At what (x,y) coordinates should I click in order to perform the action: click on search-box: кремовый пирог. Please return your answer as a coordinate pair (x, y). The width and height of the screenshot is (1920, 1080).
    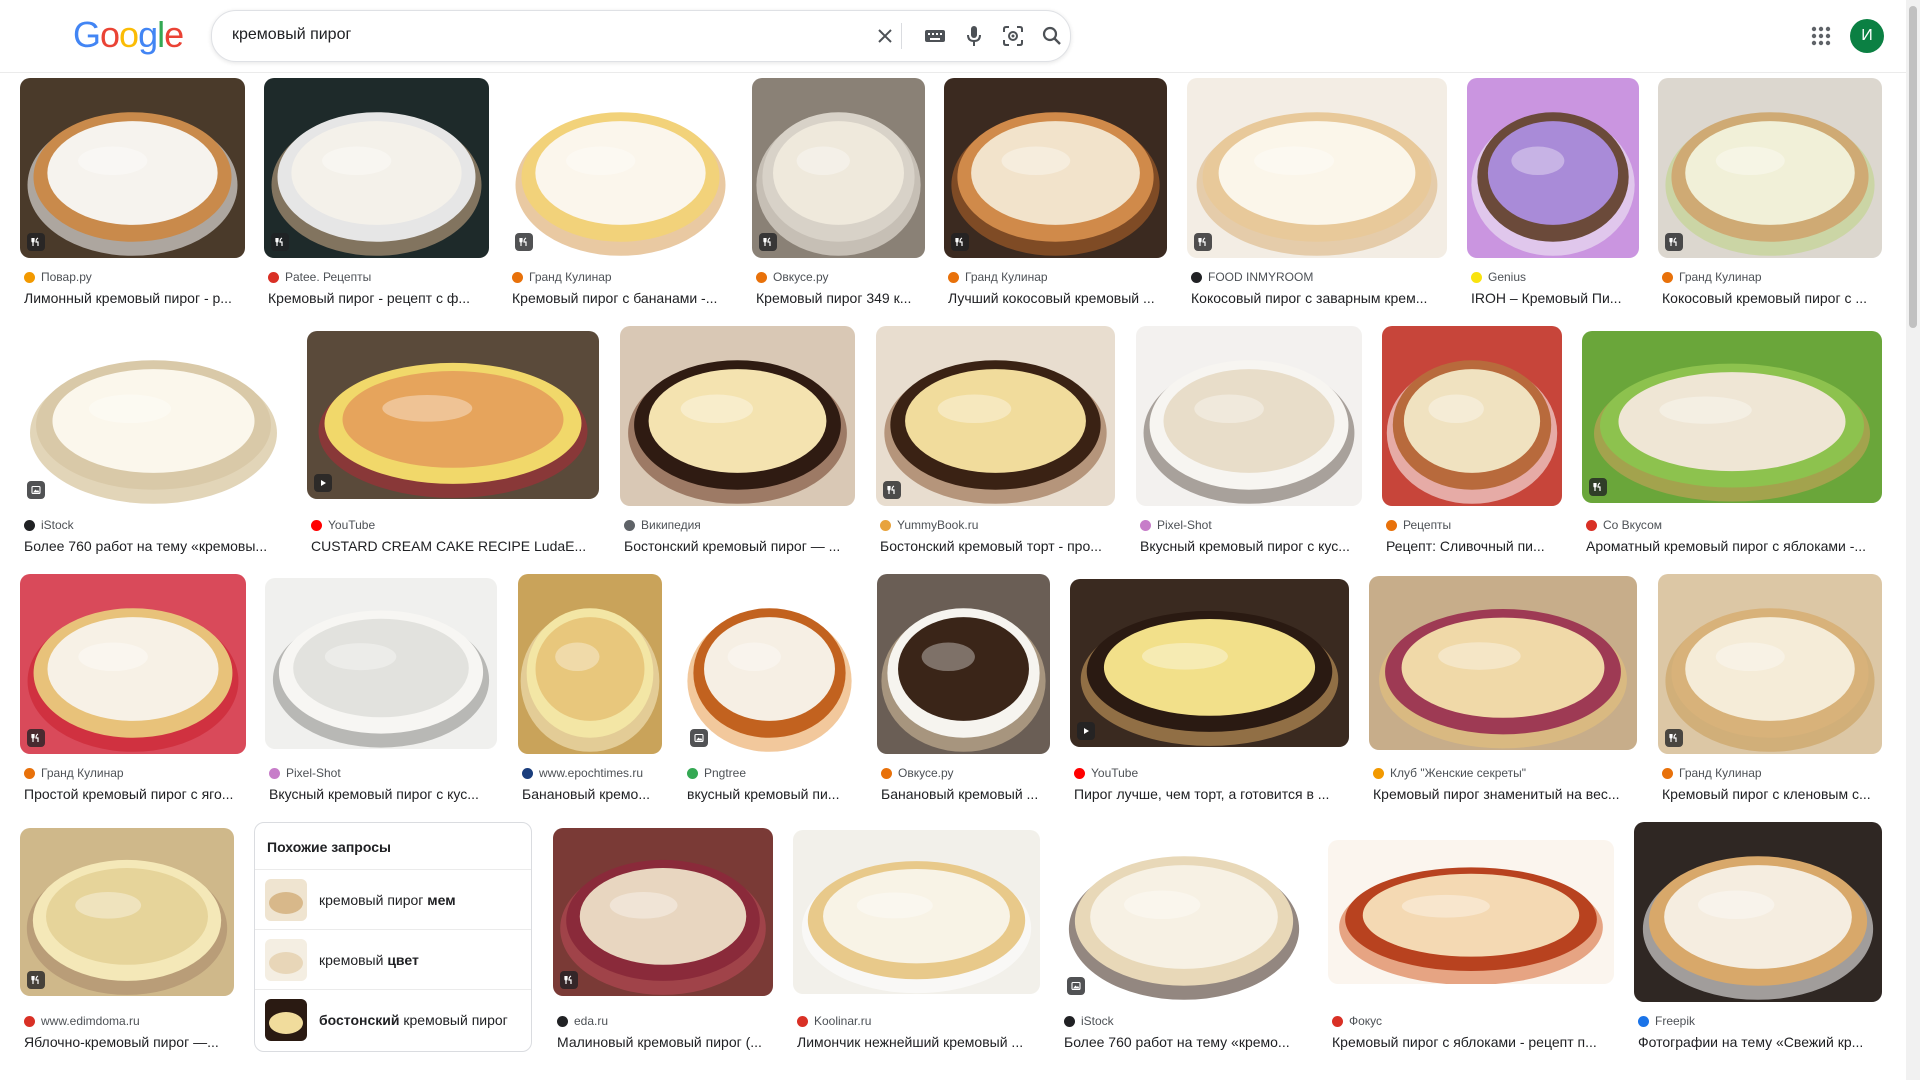
    Looking at the image, I should click on (641, 36).